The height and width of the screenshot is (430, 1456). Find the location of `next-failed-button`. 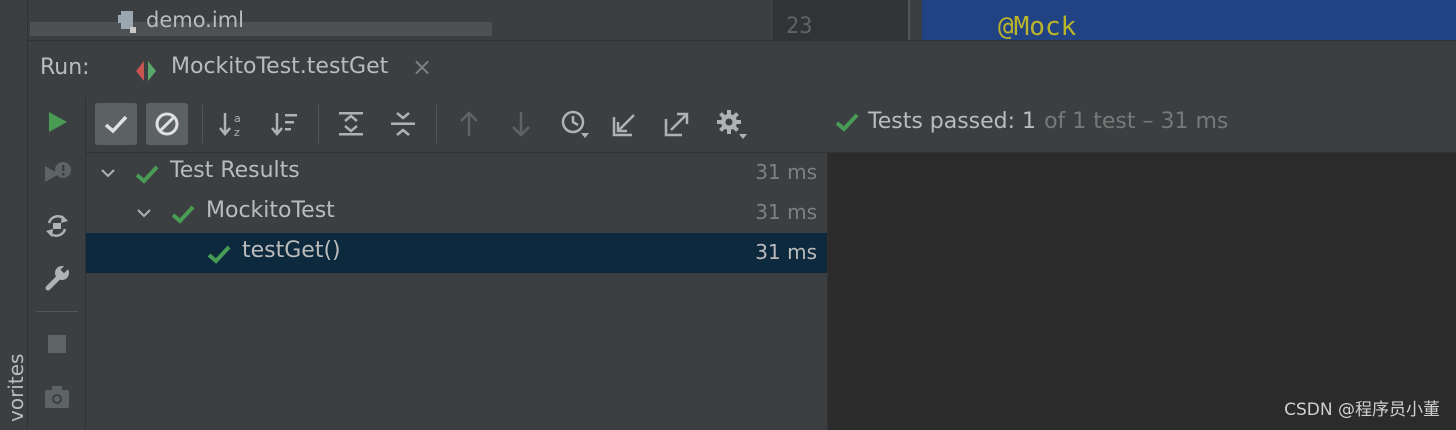

next-failed-button is located at coordinates (521, 124).